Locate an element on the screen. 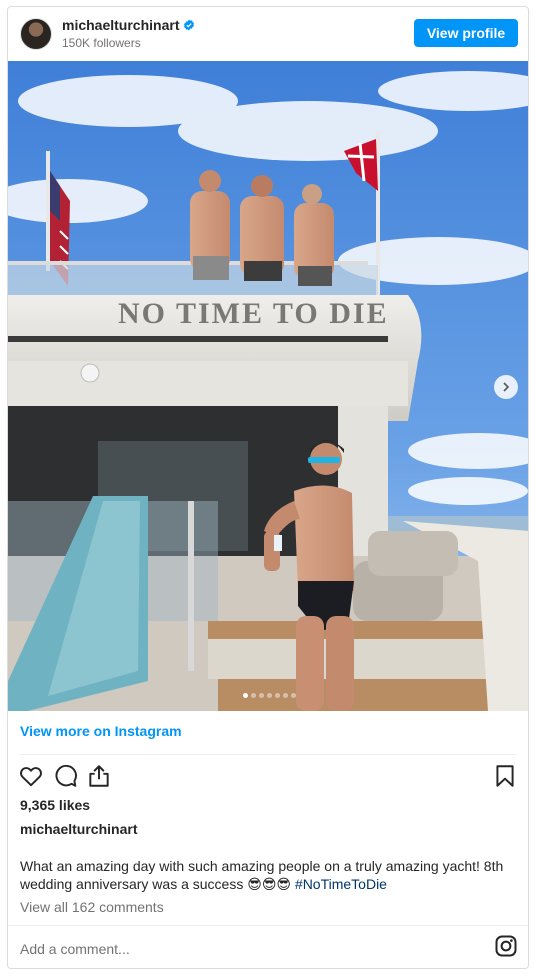 This screenshot has width=536, height=978. instagram-icon is located at coordinates (506, 946).